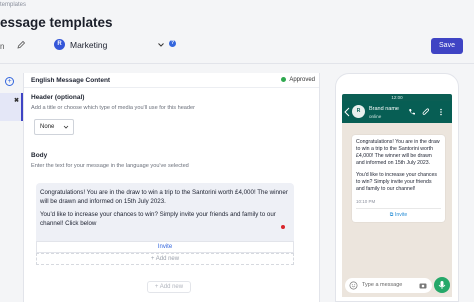 The width and height of the screenshot is (474, 302). What do you see at coordinates (423, 286) in the screenshot?
I see `camera-icon` at bounding box center [423, 286].